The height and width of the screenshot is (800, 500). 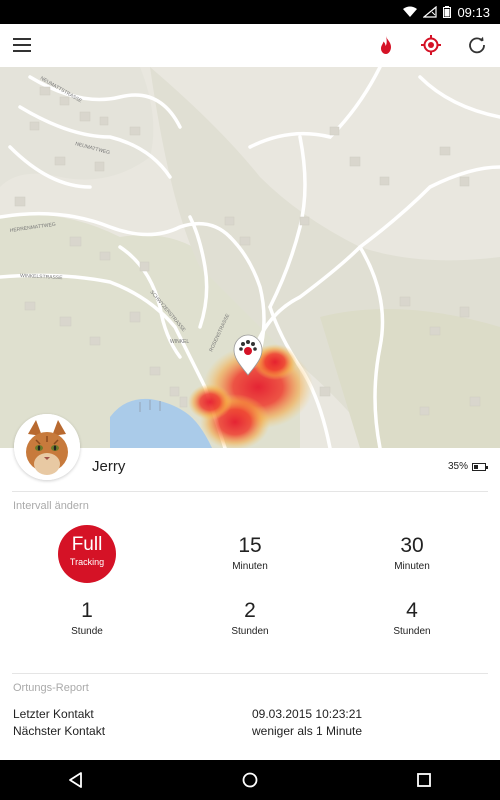 I want to click on interval-option-1-hour: 1 Stunde, so click(x=87, y=618).